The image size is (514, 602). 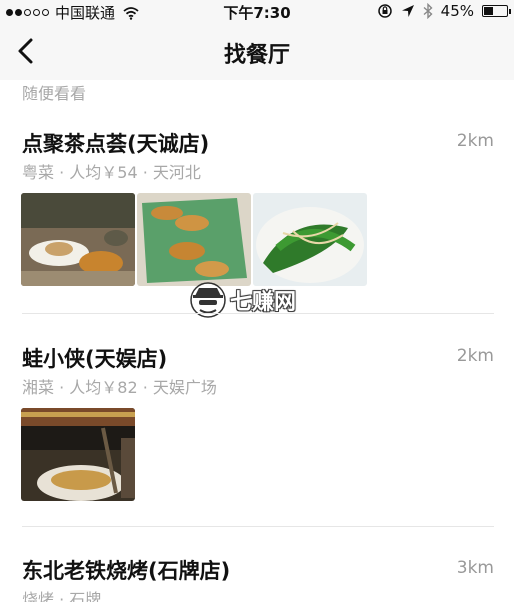 What do you see at coordinates (457, 11) in the screenshot?
I see `battery-percent: 45%` at bounding box center [457, 11].